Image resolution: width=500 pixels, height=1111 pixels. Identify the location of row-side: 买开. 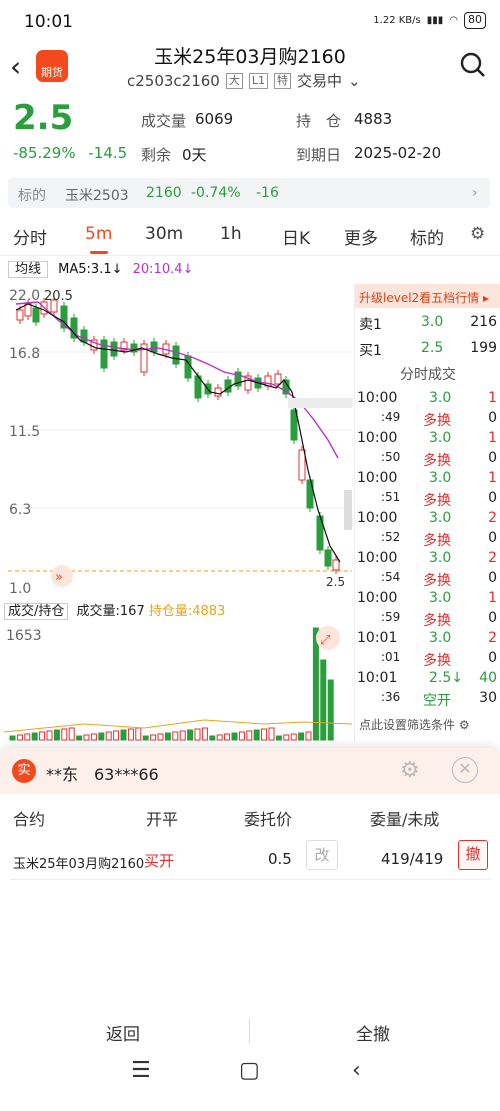
(159, 861).